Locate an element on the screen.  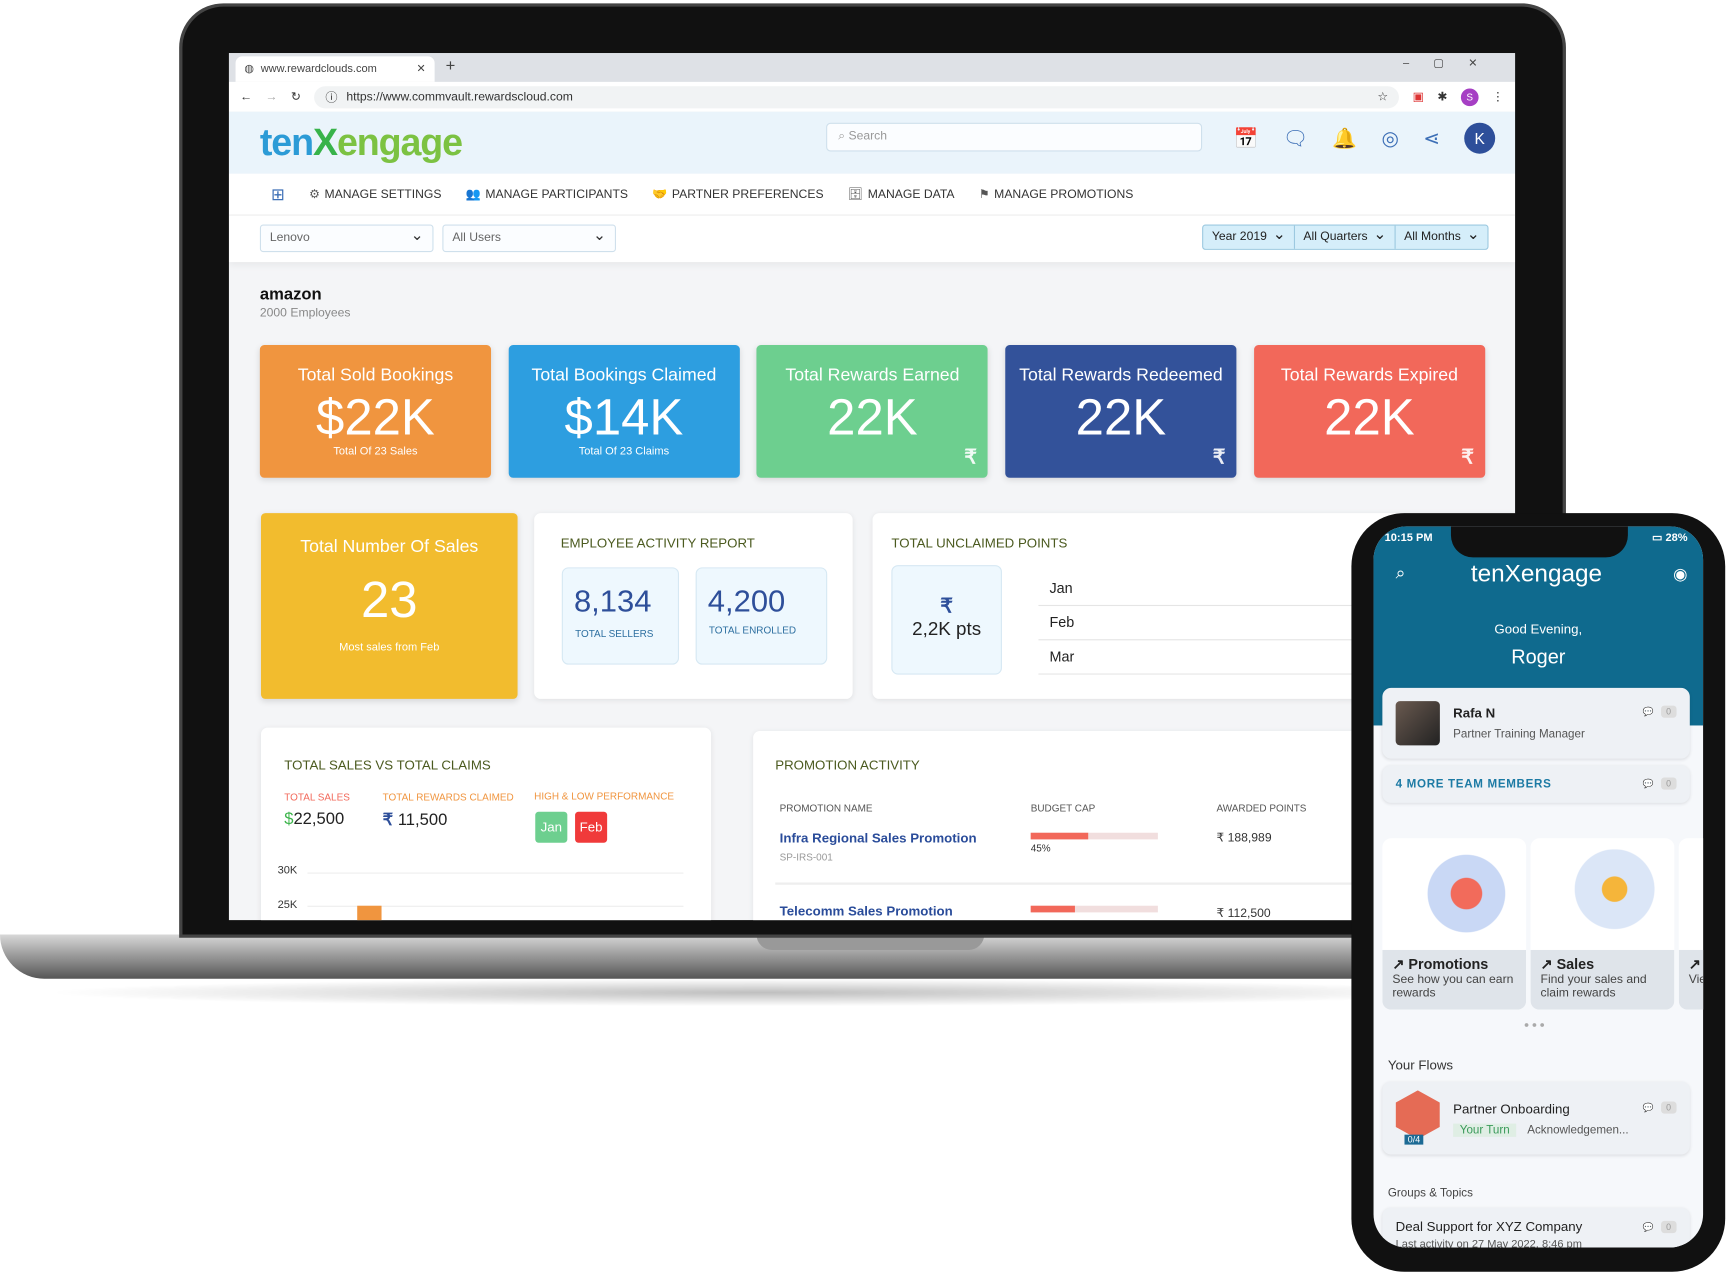
phone-notch is located at coordinates (1539, 542).